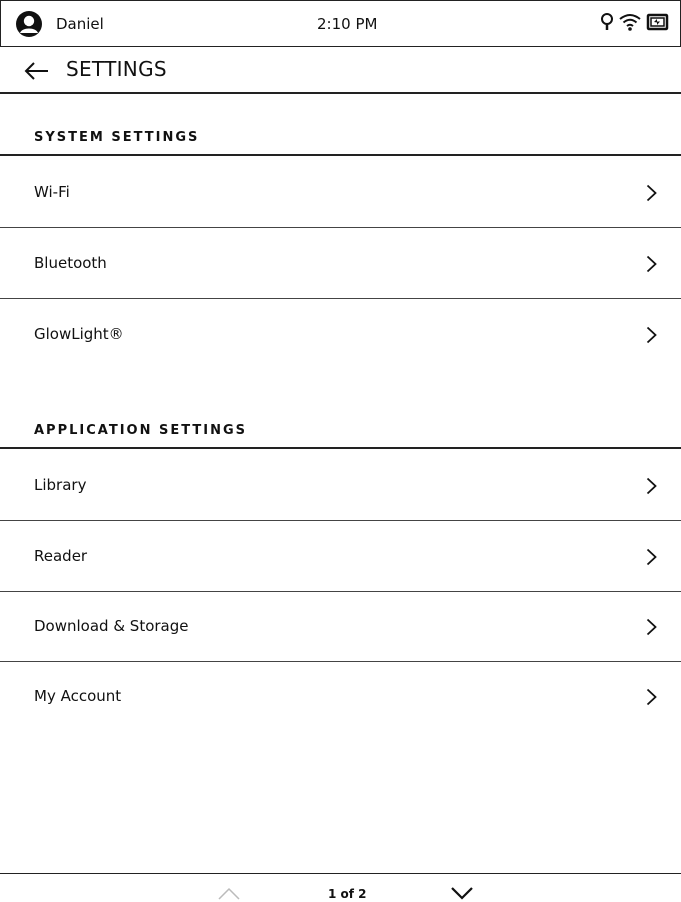 The height and width of the screenshot is (902, 681). I want to click on settings-item-reader: Reader, so click(340, 556).